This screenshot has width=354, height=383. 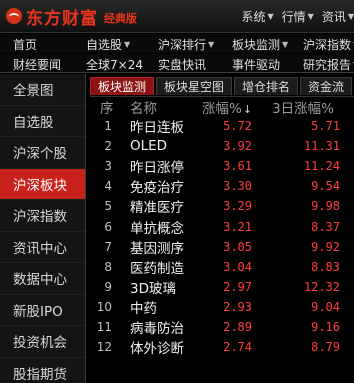 I want to click on sidebar-item-label: 沪深板块, so click(x=40, y=185).